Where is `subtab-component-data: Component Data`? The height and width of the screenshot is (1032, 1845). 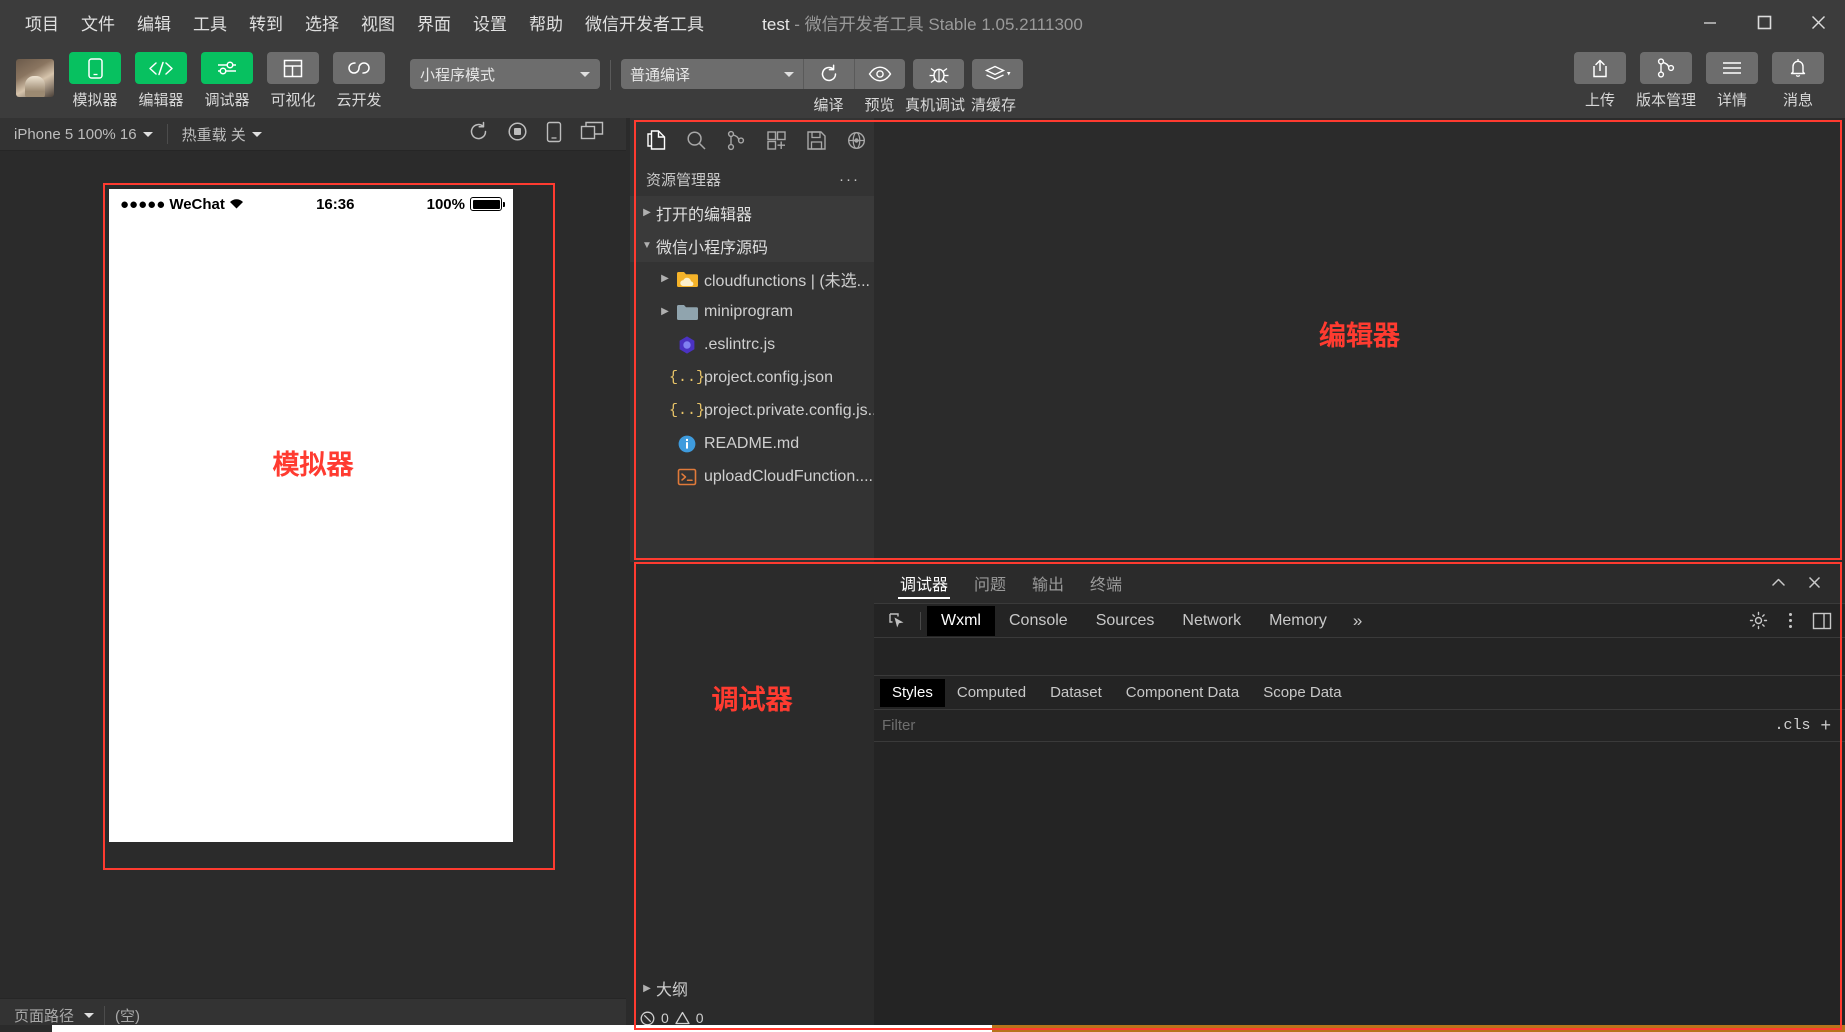 subtab-component-data: Component Data is located at coordinates (1182, 693).